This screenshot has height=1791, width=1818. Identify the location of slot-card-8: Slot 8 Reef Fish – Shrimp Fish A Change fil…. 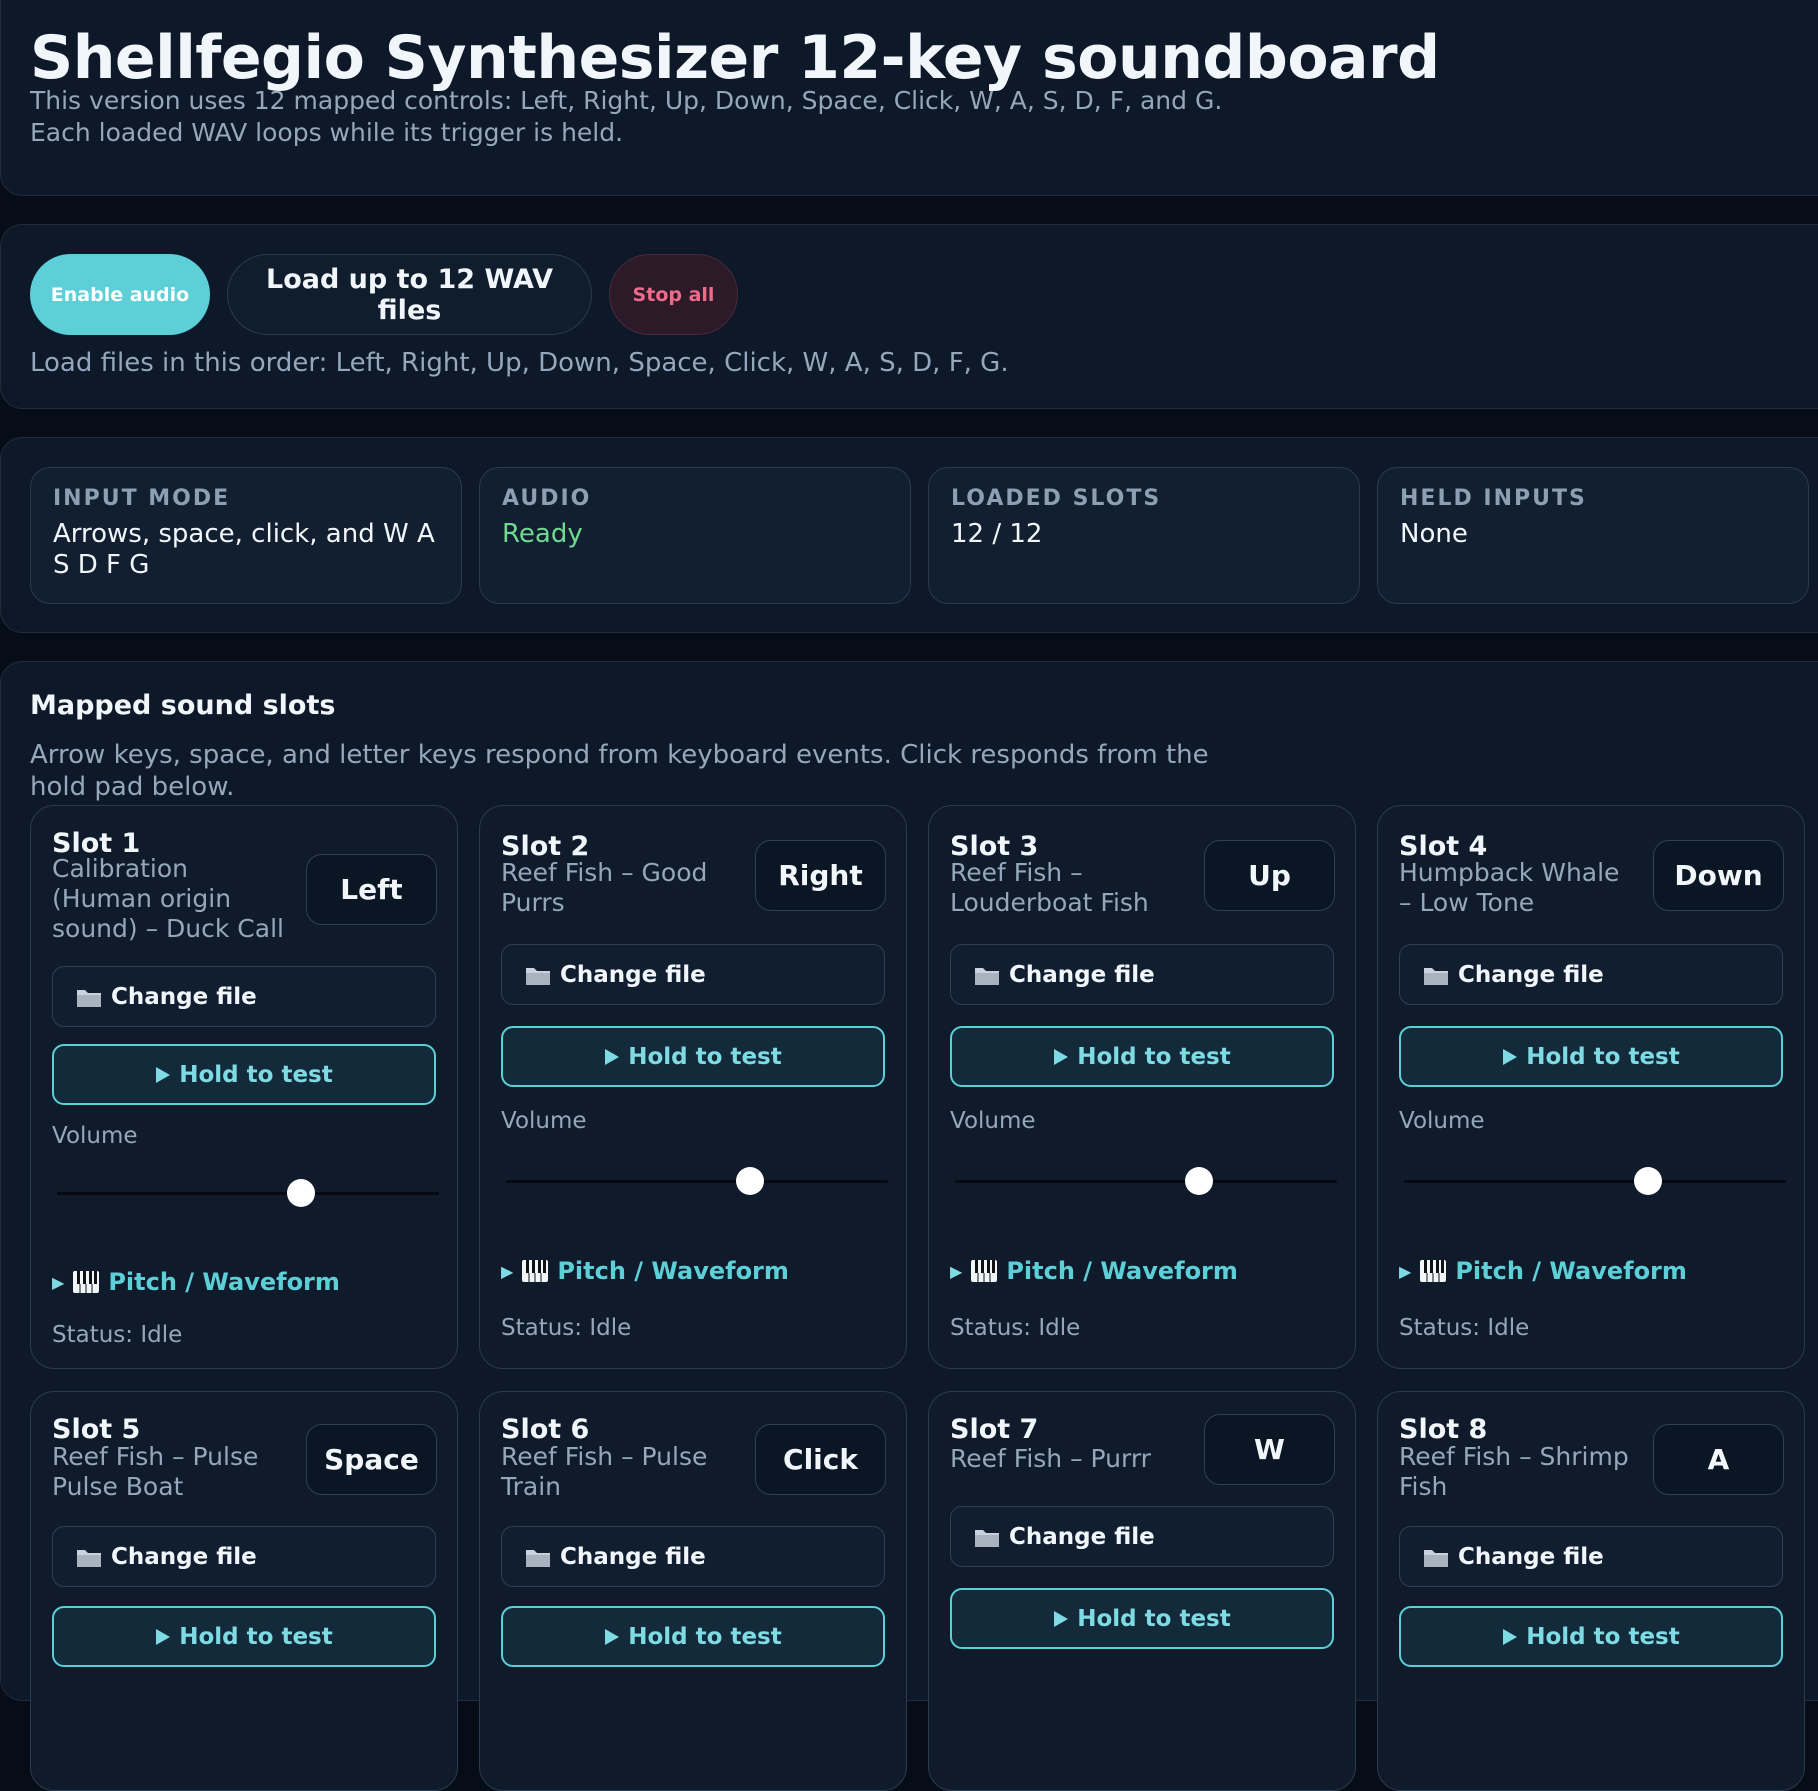
(1591, 1591).